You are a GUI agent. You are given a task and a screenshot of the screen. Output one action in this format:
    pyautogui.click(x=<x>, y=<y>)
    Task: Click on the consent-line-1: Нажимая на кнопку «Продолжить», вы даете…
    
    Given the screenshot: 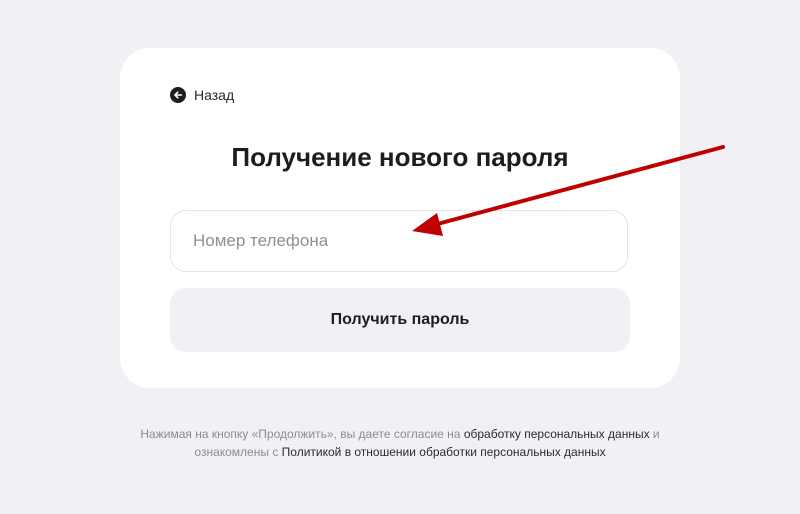 What is the action you would take?
    pyautogui.click(x=400, y=434)
    